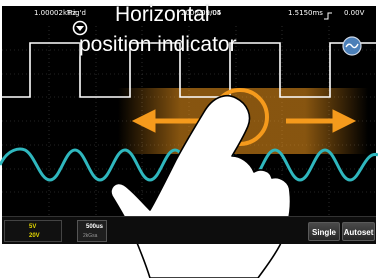  I want to click on callout-title-line1: Horizontal, so click(162, 14).